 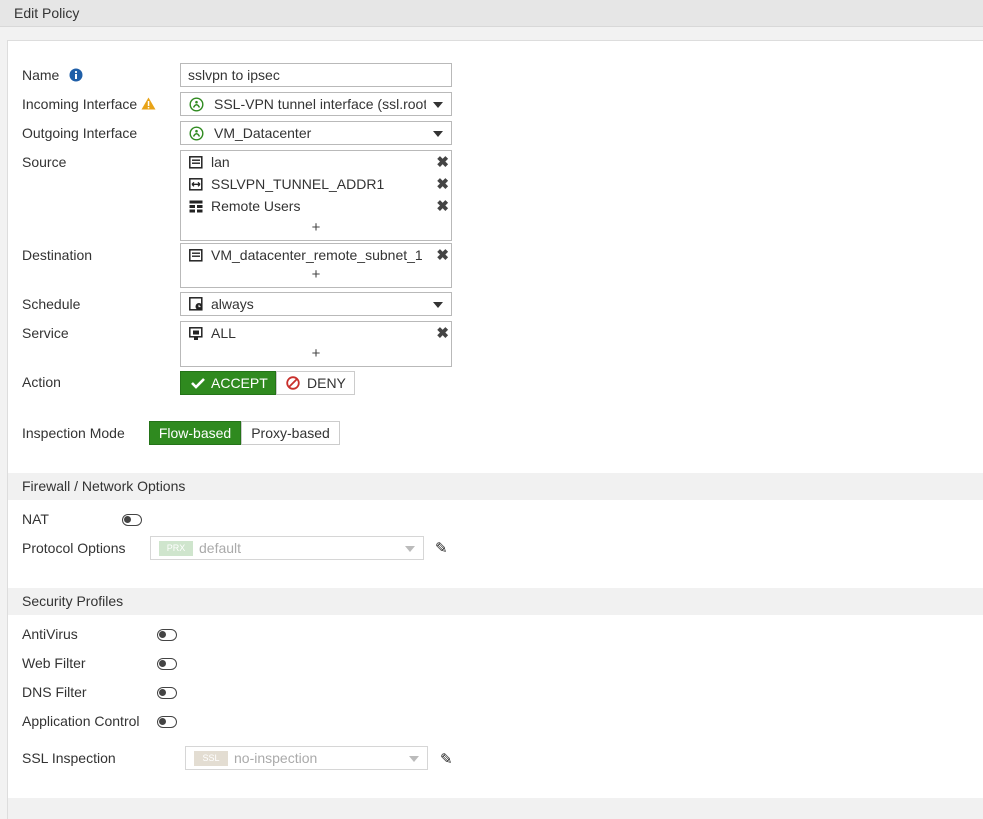 I want to click on warning-icon, so click(x=148, y=103).